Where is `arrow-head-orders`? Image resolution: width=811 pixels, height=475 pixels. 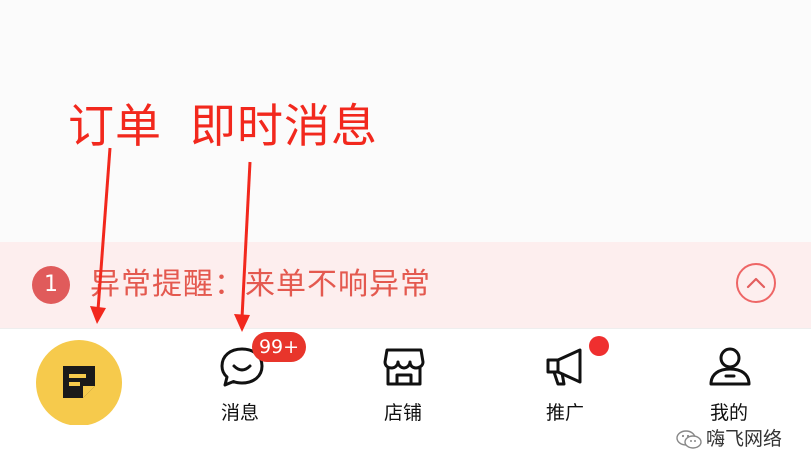
arrow-head-orders is located at coordinates (98, 315).